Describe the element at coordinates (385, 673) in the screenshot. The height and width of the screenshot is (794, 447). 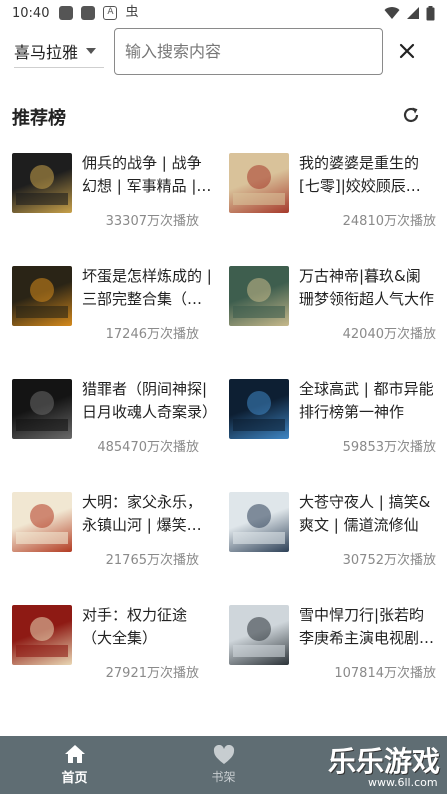
I see `book-play-count: 107814万次播放` at that location.